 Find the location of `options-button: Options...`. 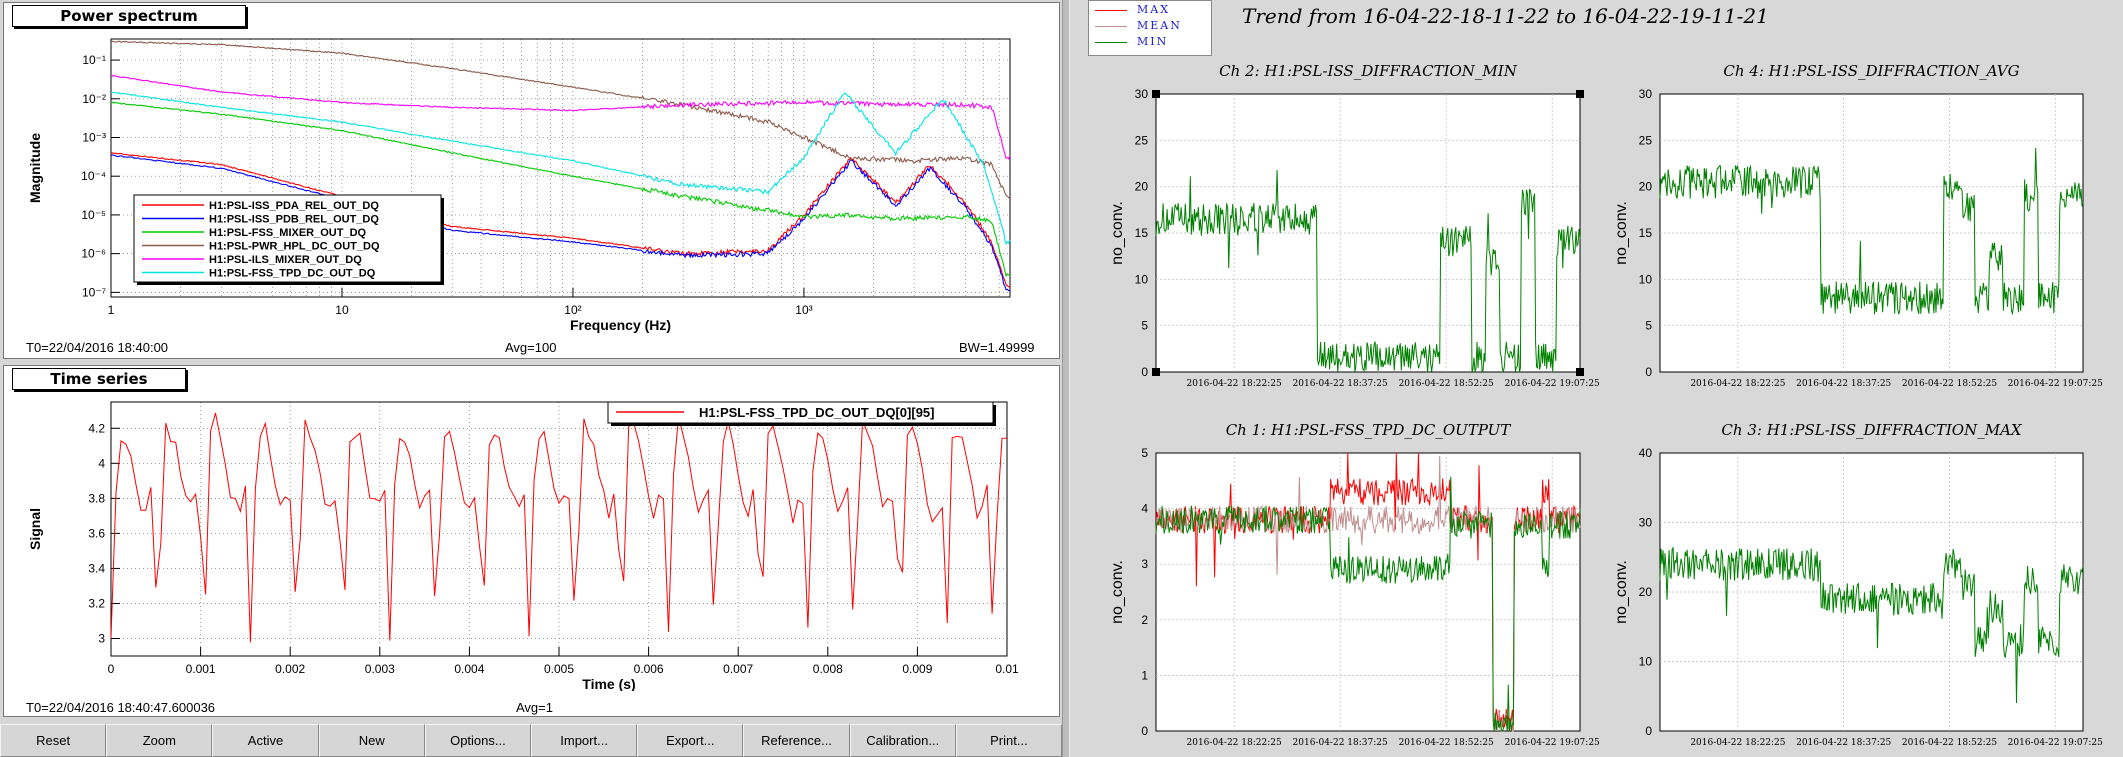

options-button: Options... is located at coordinates (478, 740).